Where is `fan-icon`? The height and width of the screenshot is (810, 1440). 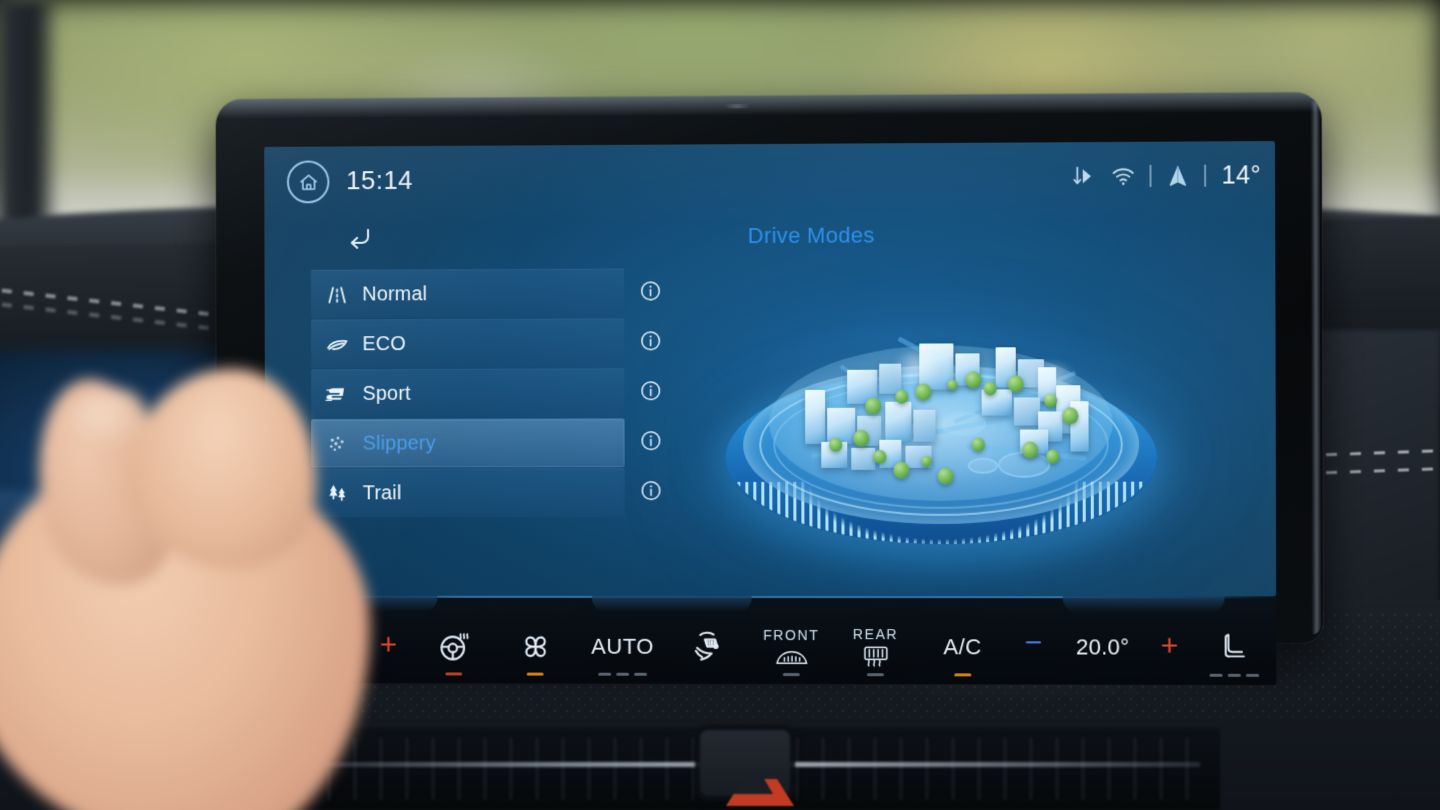
fan-icon is located at coordinates (536, 647).